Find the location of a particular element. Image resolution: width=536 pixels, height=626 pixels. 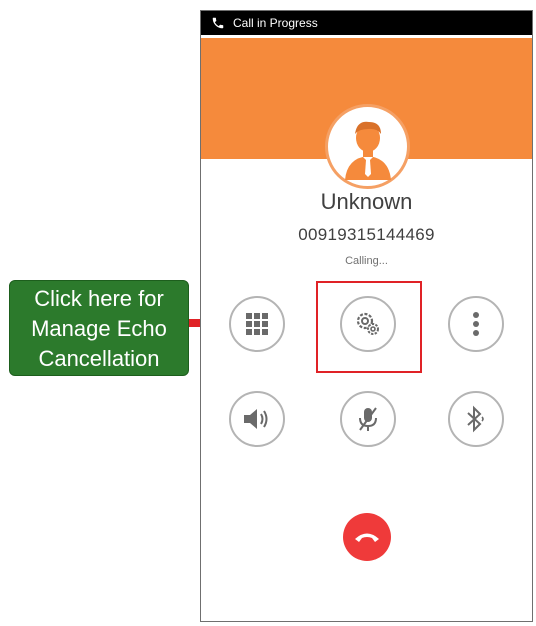

speaker-button is located at coordinates (257, 419).